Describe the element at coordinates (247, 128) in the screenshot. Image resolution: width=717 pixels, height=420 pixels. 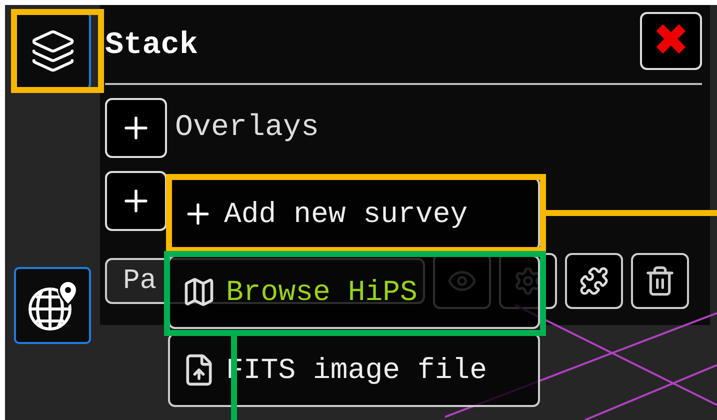
I see `section-label: Overlays` at that location.